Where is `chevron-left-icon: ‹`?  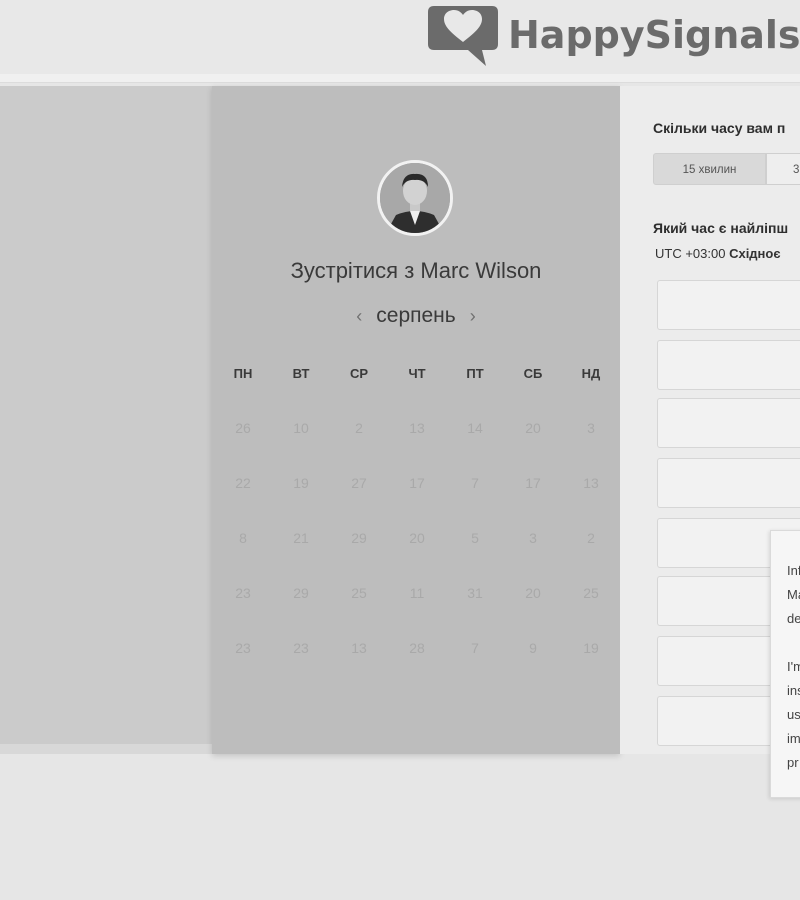
chevron-left-icon: ‹ is located at coordinates (359, 316).